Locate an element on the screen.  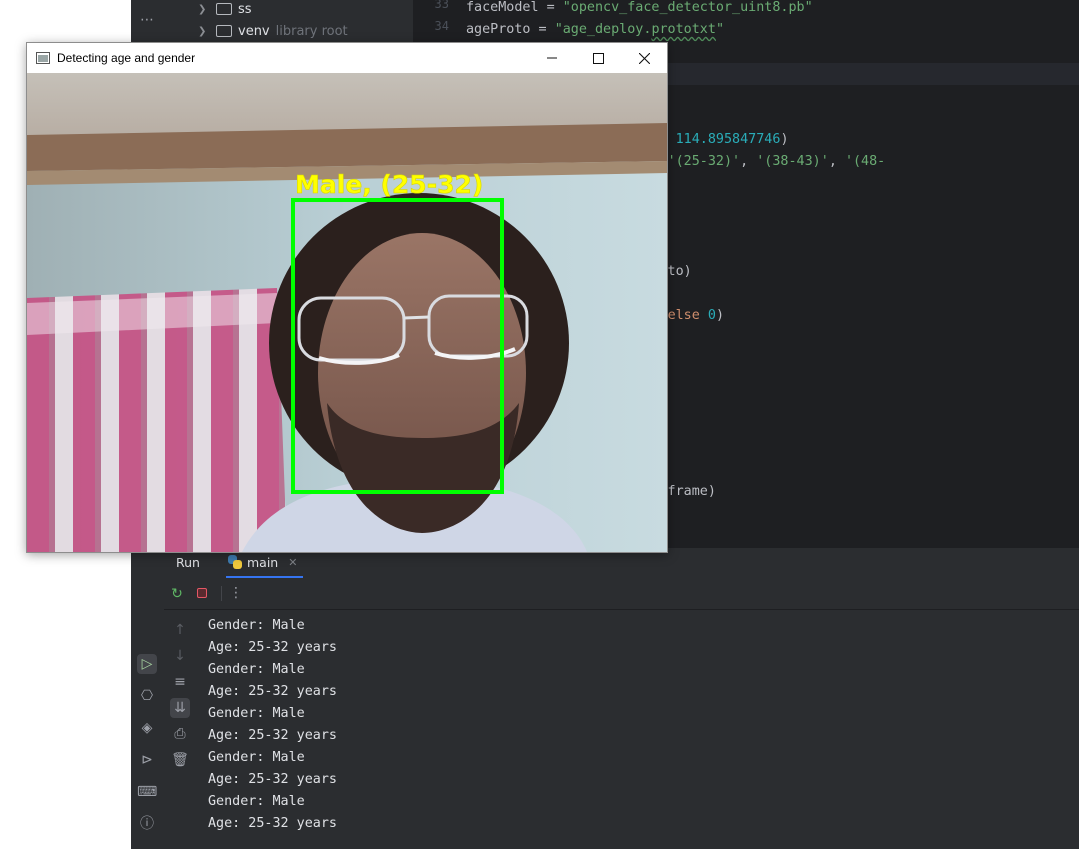
trash-icon: 🗑 is located at coordinates (180, 760).